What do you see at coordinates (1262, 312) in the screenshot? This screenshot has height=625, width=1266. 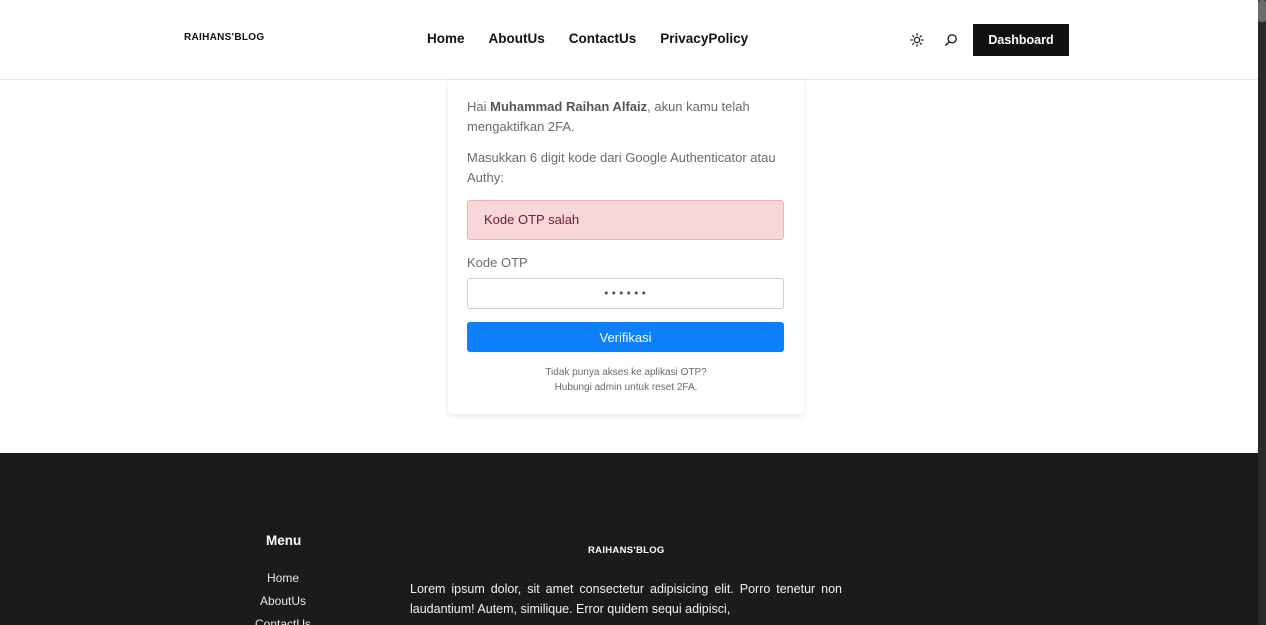 I see `page-scrollbar` at bounding box center [1262, 312].